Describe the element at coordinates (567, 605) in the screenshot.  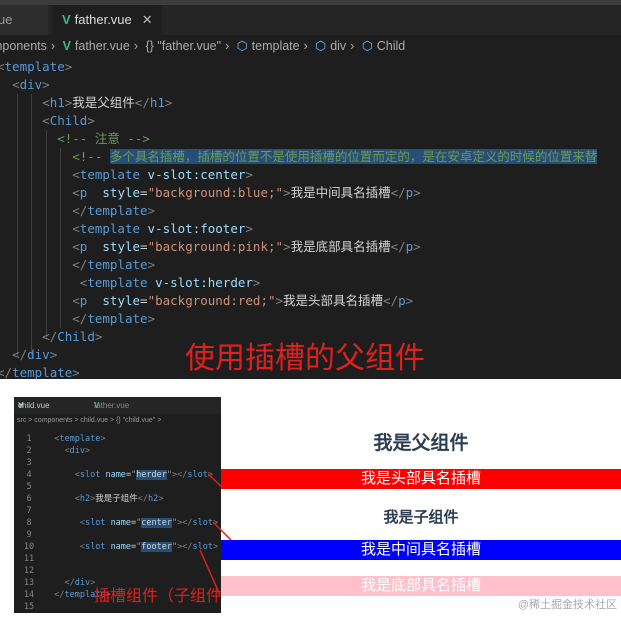
I see `watermark: @稀土掘金技术社区` at that location.